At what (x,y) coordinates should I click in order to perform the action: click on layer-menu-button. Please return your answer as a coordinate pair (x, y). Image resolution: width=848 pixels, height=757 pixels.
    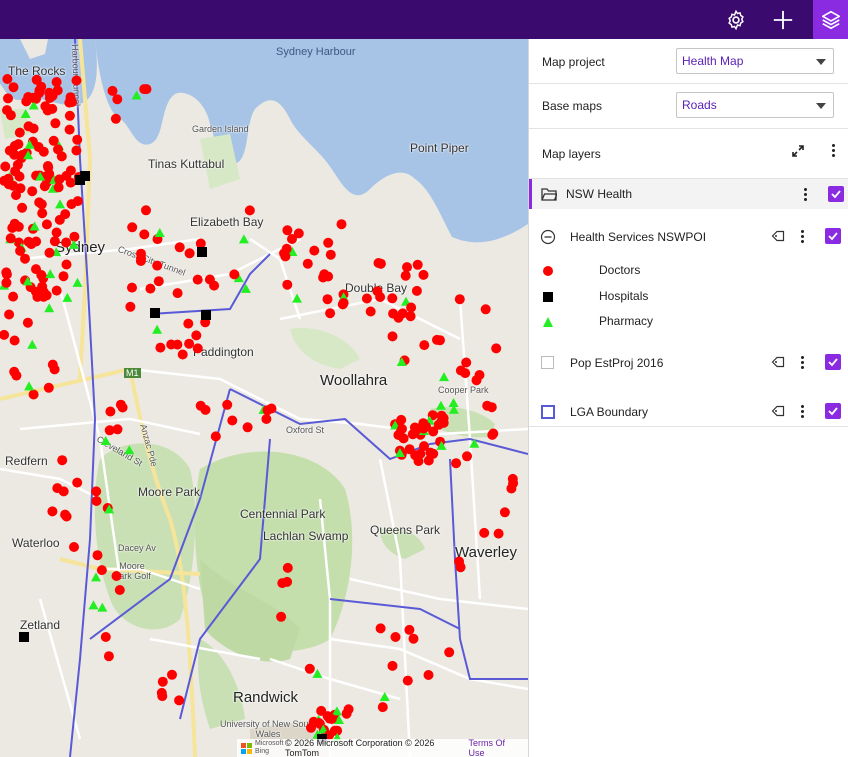
    Looking at the image, I should click on (802, 411).